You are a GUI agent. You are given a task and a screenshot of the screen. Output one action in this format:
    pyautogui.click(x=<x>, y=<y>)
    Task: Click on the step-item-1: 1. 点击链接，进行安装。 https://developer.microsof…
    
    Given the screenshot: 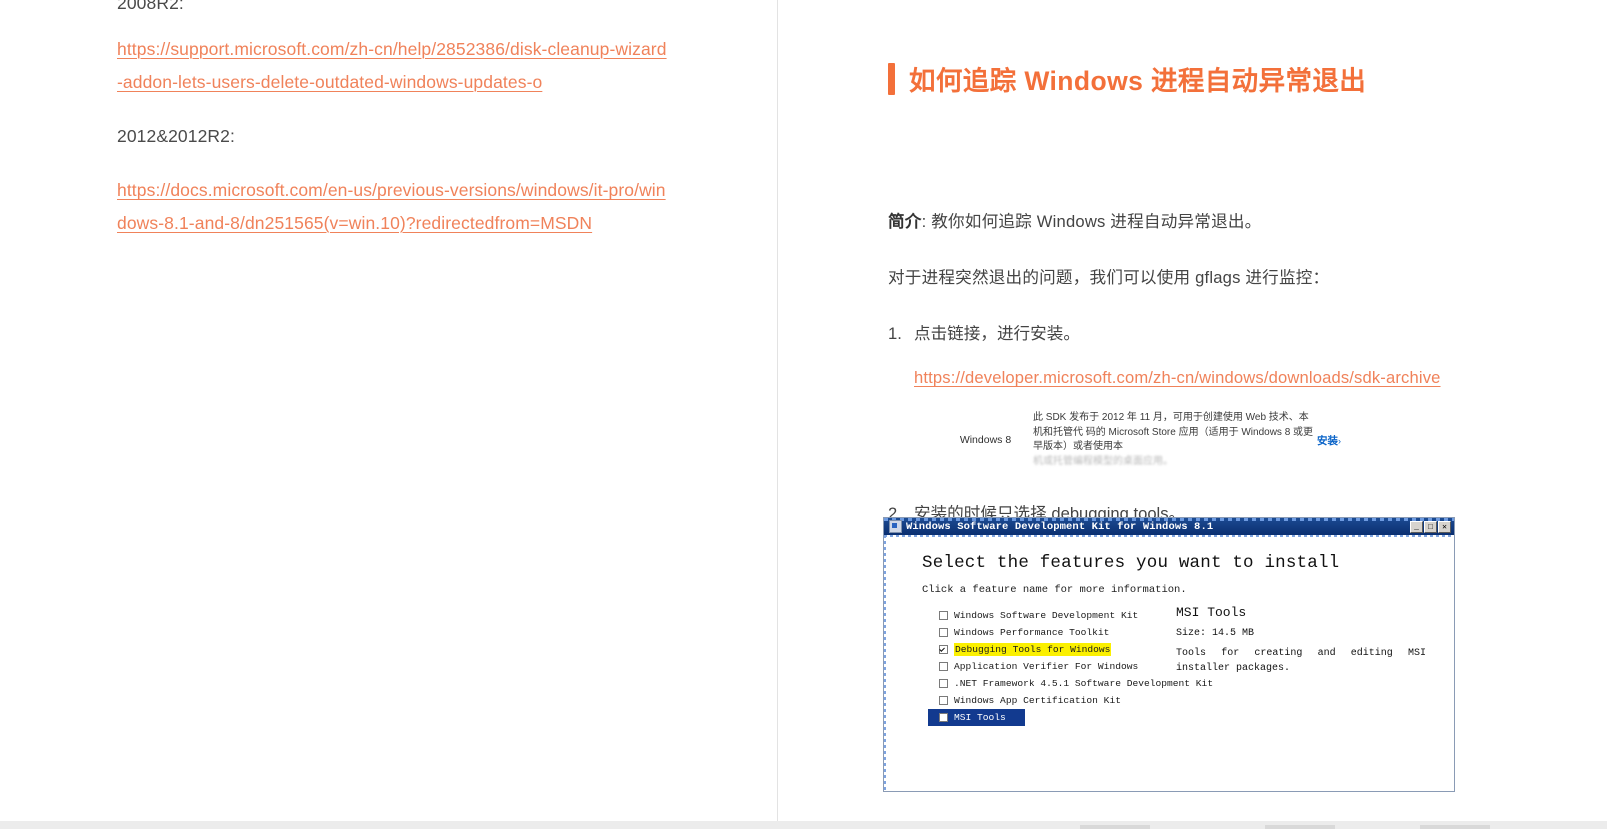 What is the action you would take?
    pyautogui.click(x=1218, y=395)
    